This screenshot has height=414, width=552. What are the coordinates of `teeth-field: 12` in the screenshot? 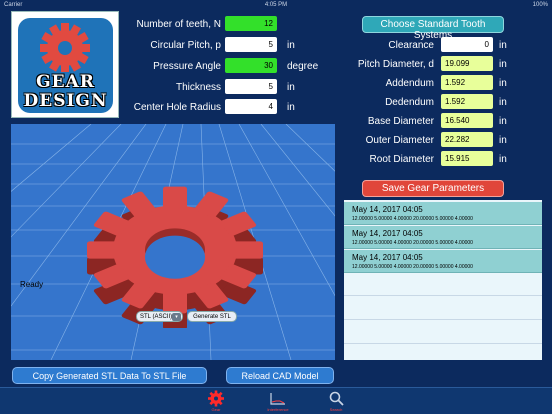 It's located at (251, 23).